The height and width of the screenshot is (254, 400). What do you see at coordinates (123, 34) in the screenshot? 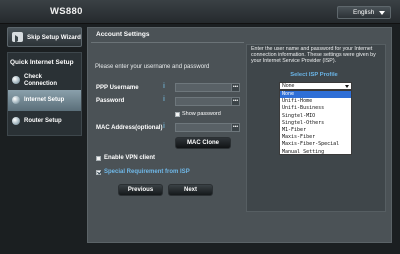
I see `page-title: Account Settings` at bounding box center [123, 34].